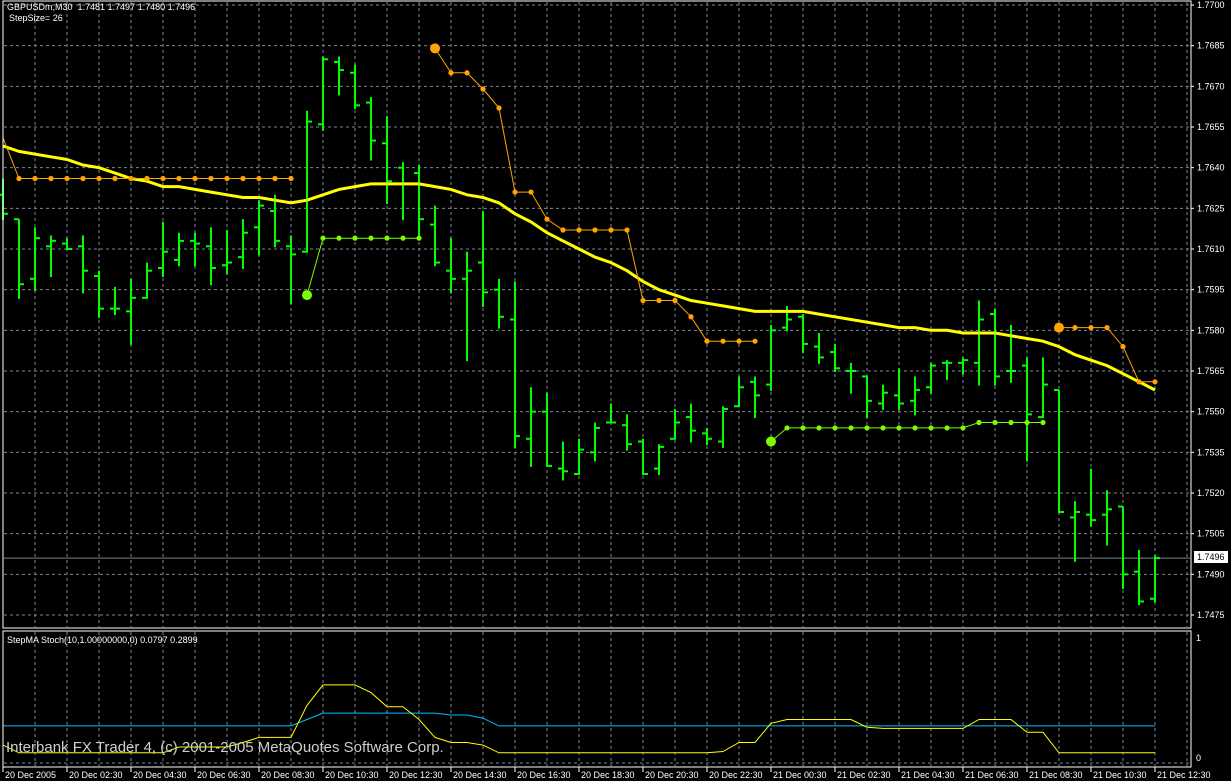 The image size is (1231, 781). What do you see at coordinates (1211, 534) in the screenshot?
I see `price-tick-label: 1.7505` at bounding box center [1211, 534].